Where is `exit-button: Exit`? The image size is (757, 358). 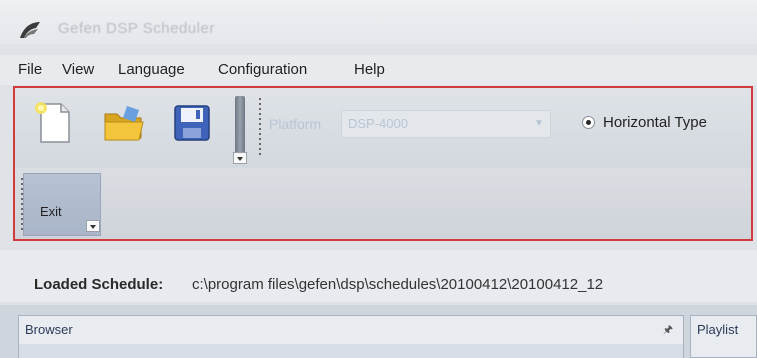 exit-button: Exit is located at coordinates (62, 204).